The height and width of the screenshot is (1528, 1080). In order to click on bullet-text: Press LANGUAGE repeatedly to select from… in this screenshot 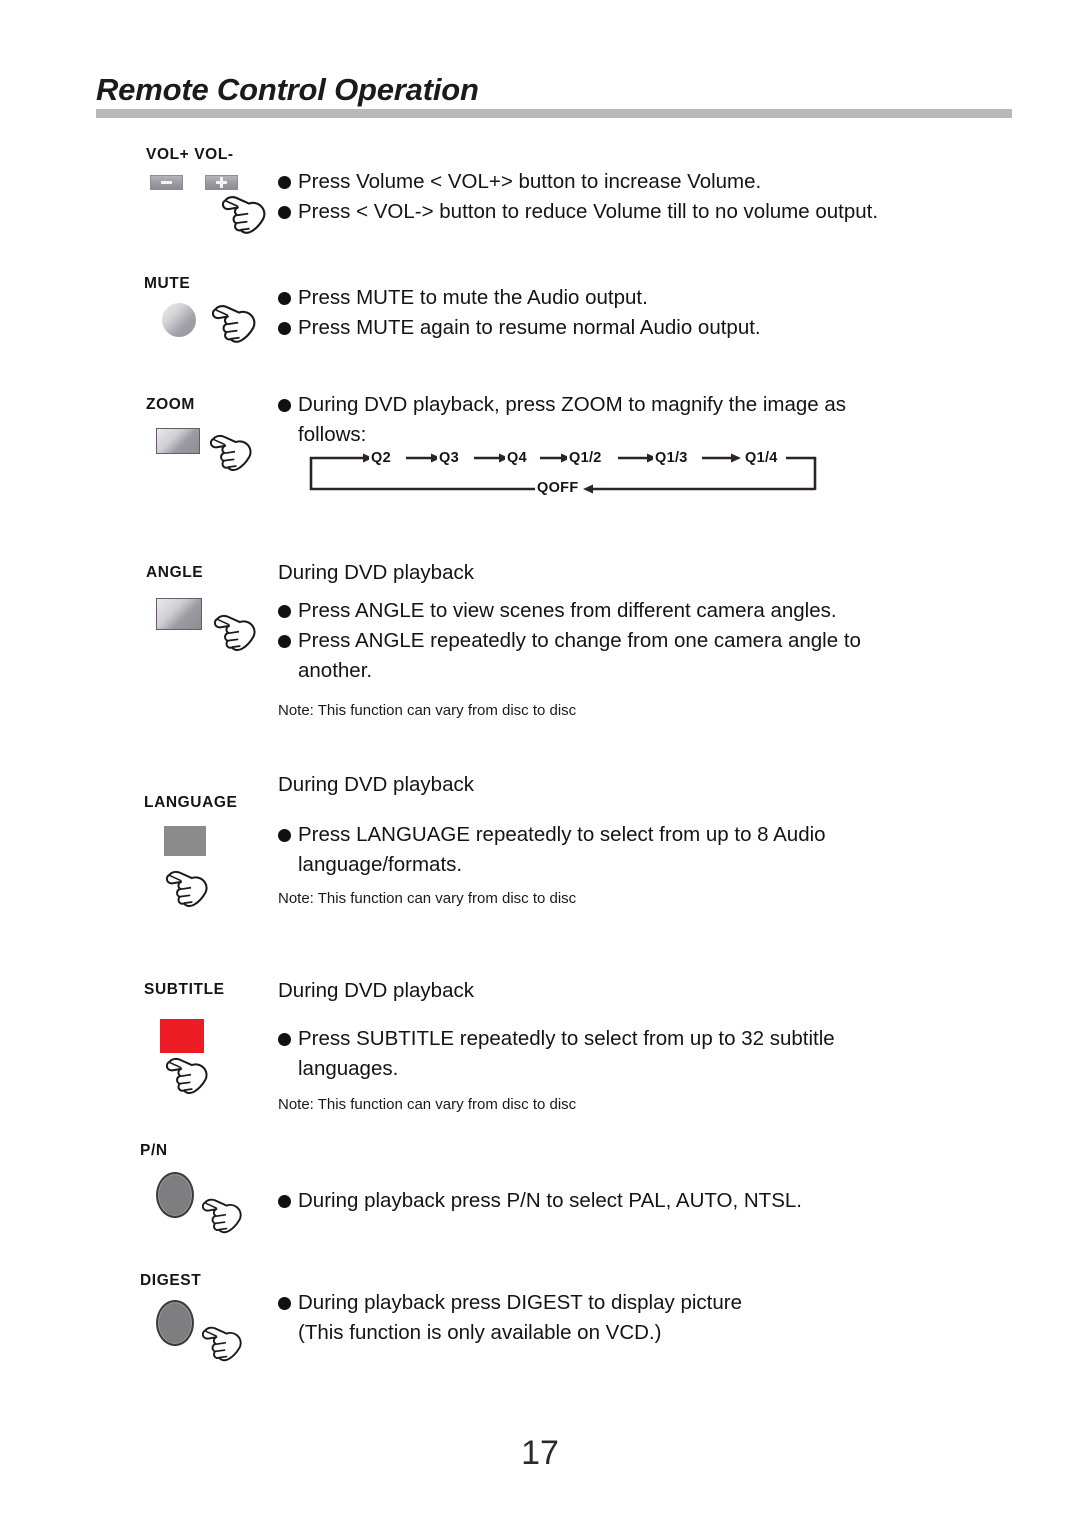, I will do `click(562, 834)`.